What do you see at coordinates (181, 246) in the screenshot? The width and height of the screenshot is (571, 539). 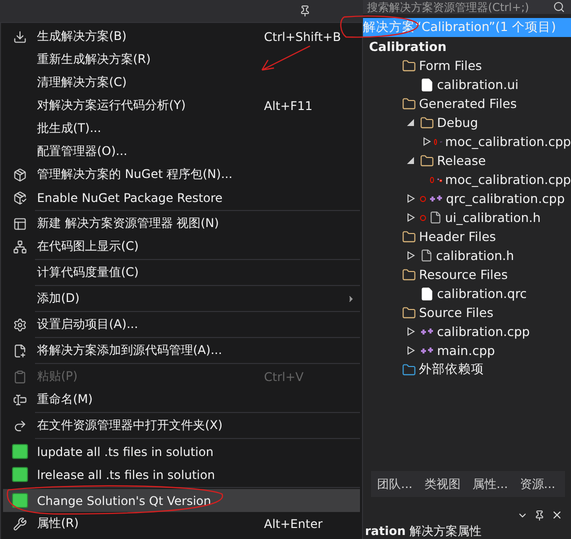 I see `menu-item: 在代码图上显示(C)` at bounding box center [181, 246].